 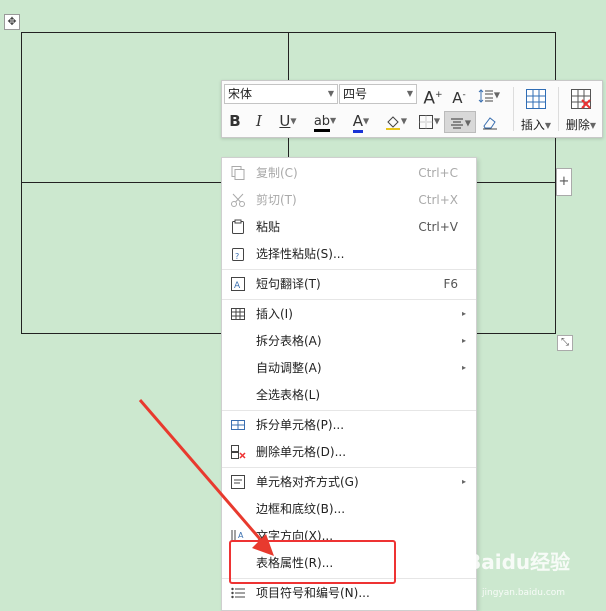 What do you see at coordinates (274, 314) in the screenshot?
I see `menu-item-label: 插入(I)` at bounding box center [274, 314].